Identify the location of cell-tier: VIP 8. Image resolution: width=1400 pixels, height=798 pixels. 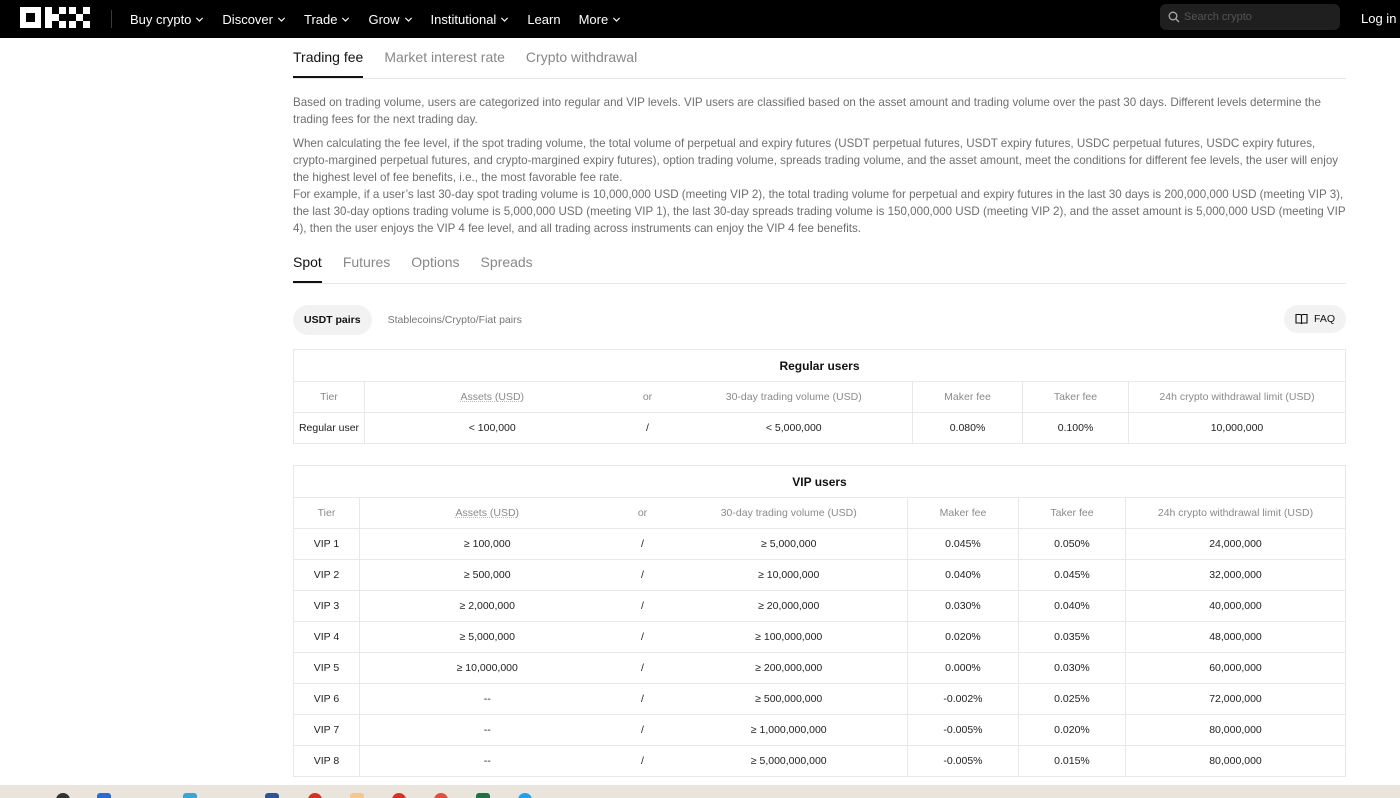
(326, 761).